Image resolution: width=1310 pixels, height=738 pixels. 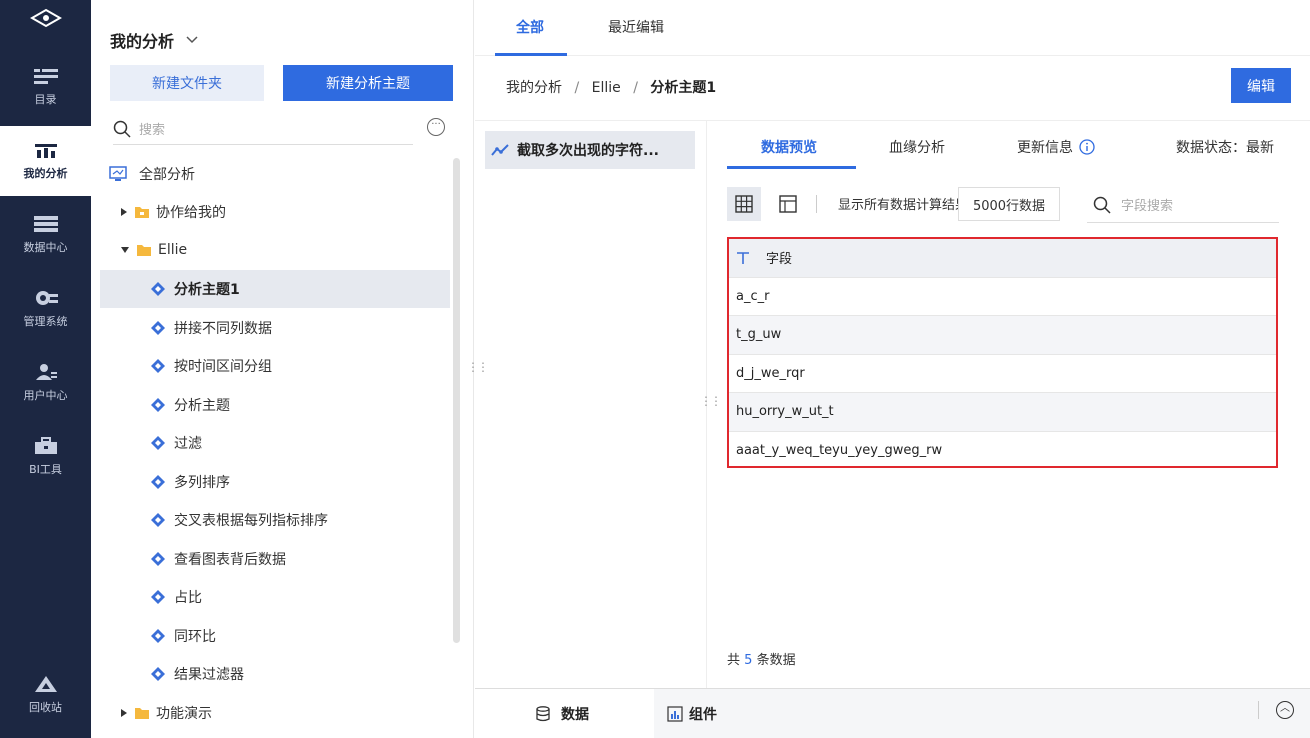 What do you see at coordinates (152, 128) in the screenshot?
I see `search-input: 搜索` at bounding box center [152, 128].